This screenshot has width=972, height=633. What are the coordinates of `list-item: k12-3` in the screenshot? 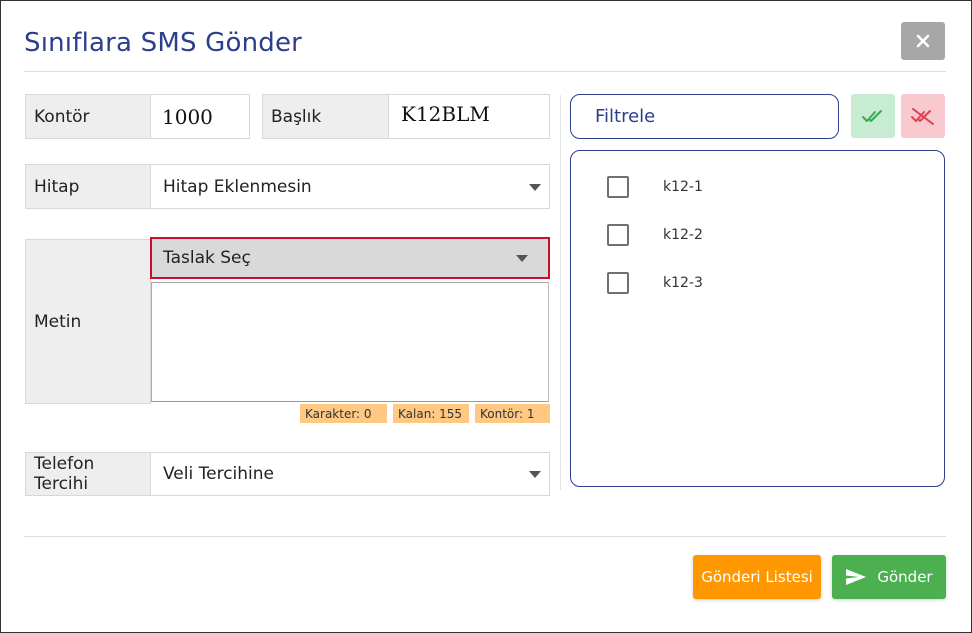 It's located at (655, 283).